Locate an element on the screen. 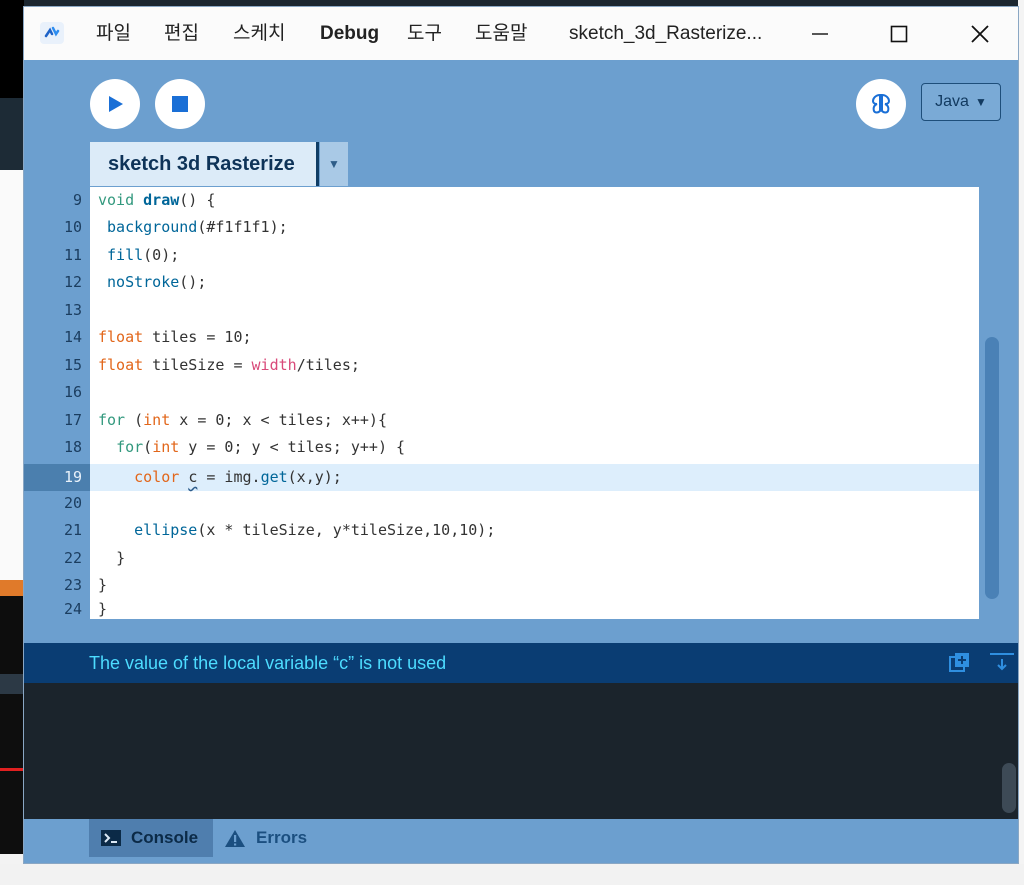 The height and width of the screenshot is (885, 1024). line-number: 22 is located at coordinates (72, 558).